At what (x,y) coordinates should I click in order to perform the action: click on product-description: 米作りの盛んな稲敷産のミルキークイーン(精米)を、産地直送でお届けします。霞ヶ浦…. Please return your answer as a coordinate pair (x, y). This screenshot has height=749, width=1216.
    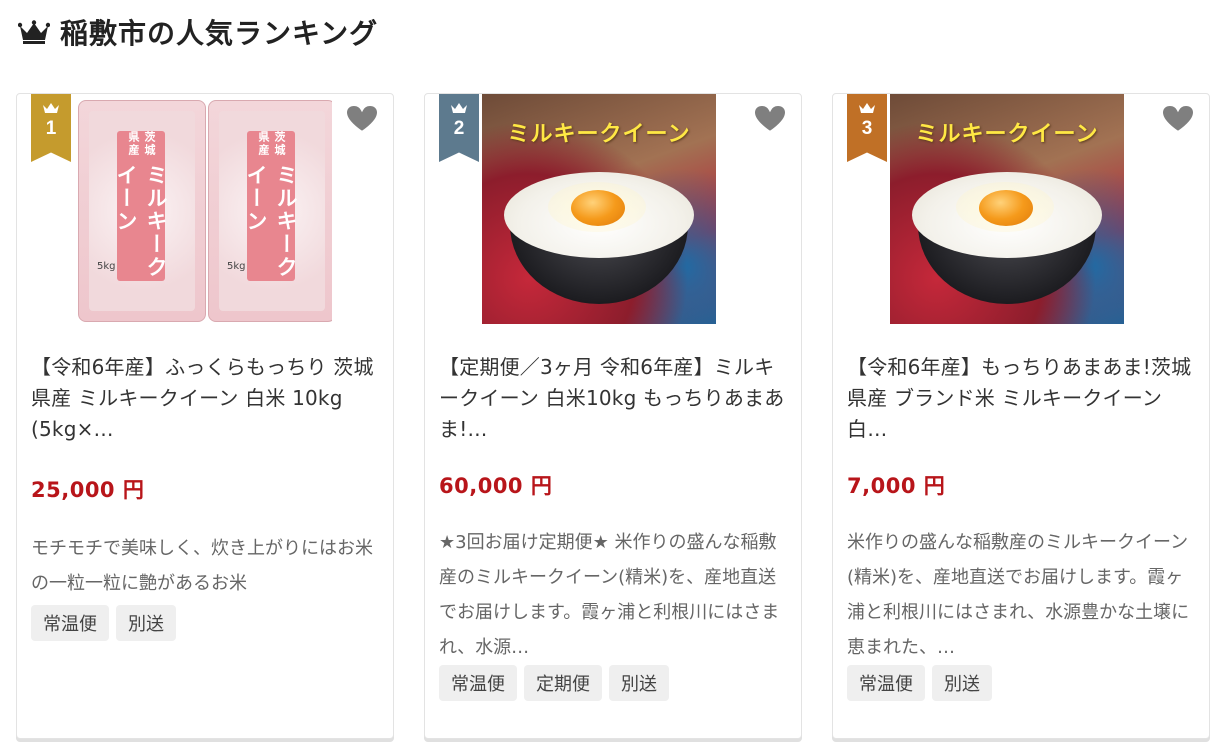
    Looking at the image, I should click on (1018, 595).